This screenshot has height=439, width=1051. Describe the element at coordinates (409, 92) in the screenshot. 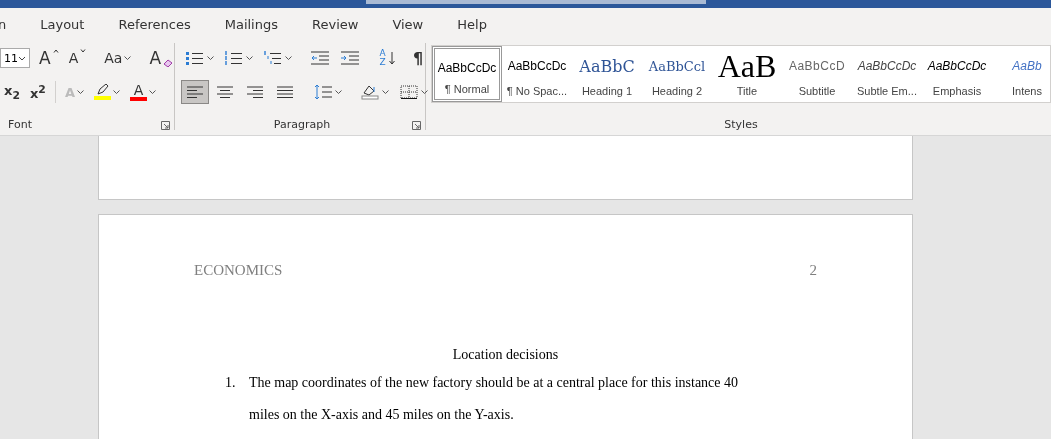

I see `borders-icon` at that location.